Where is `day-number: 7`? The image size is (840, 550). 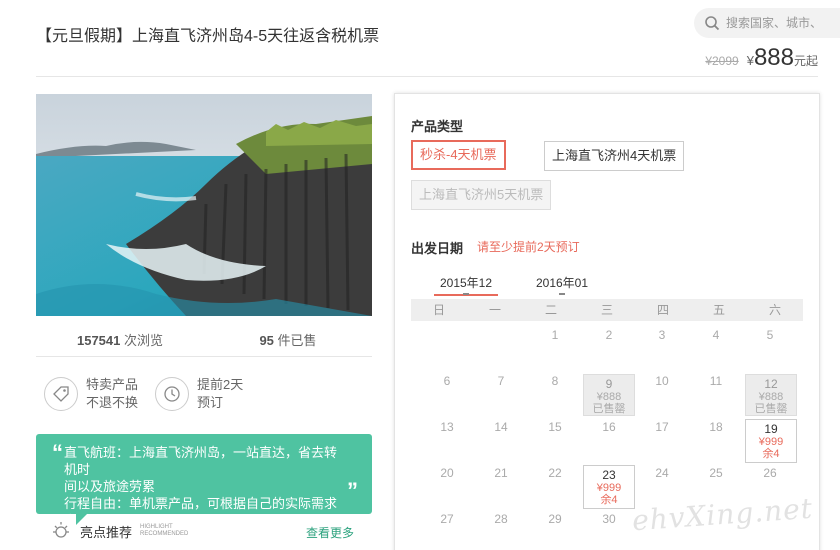
day-number: 7 is located at coordinates (501, 381).